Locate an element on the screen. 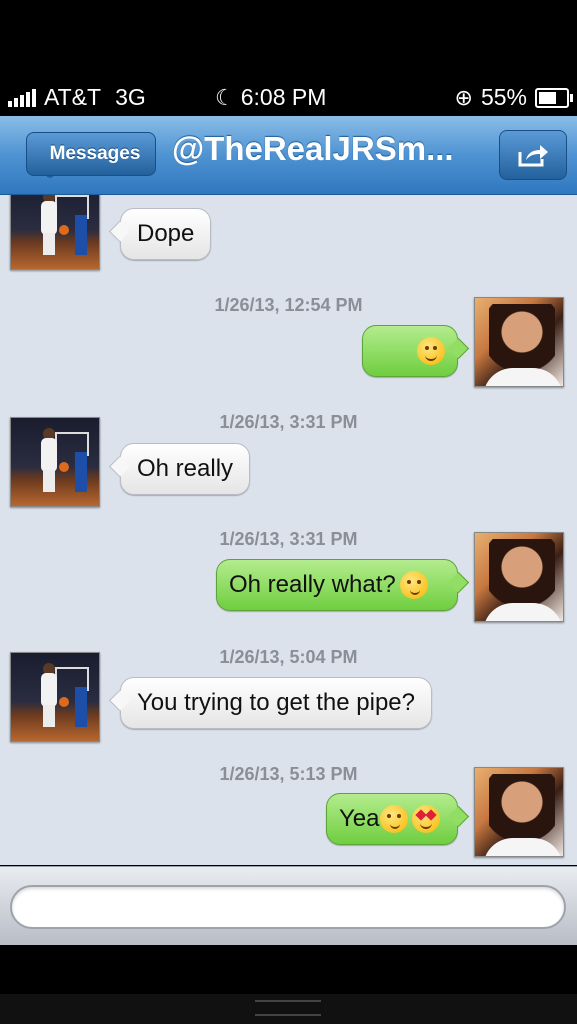 The height and width of the screenshot is (1024, 577). home-bar is located at coordinates (288, 1009).